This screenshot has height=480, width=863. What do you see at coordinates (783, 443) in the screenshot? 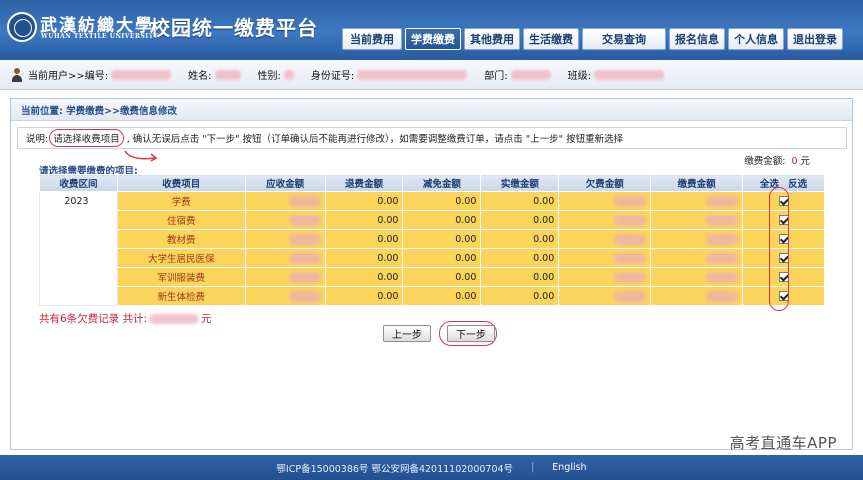
I see `watermark-text: 高考直通车APP` at bounding box center [783, 443].